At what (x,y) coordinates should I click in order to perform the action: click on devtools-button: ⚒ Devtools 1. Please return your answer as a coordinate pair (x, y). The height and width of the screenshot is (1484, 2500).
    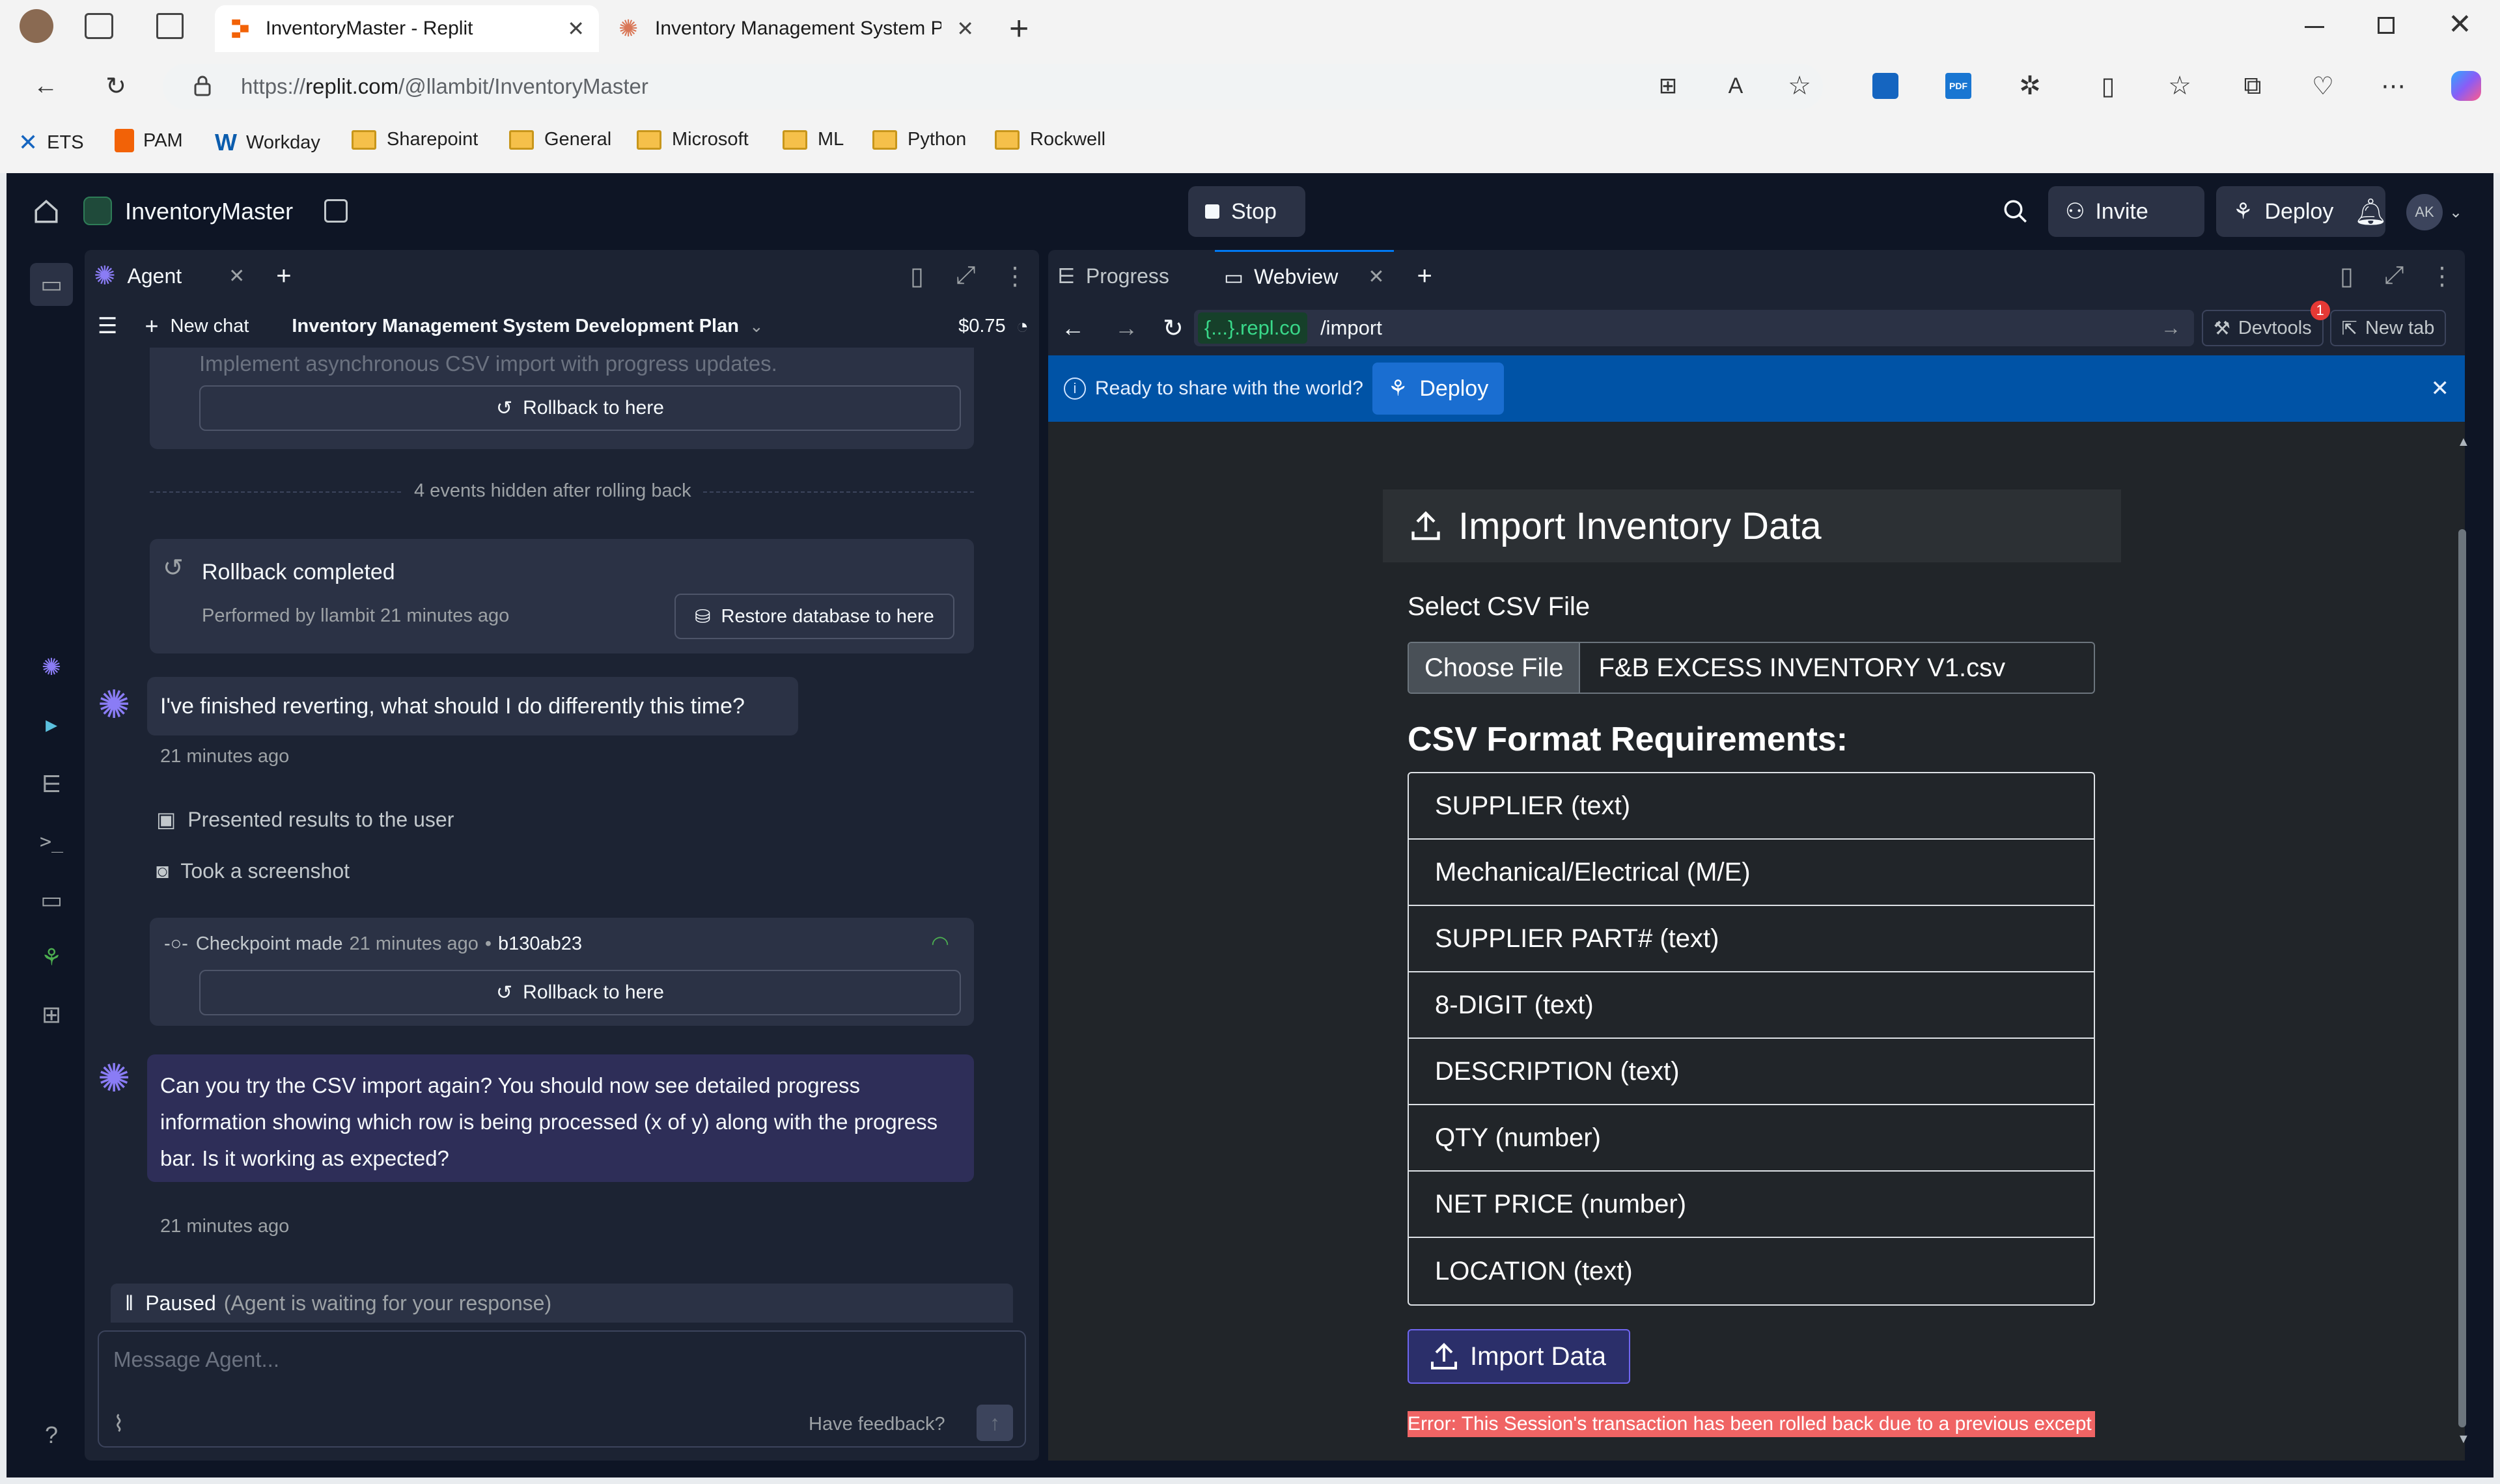
    Looking at the image, I should click on (2265, 323).